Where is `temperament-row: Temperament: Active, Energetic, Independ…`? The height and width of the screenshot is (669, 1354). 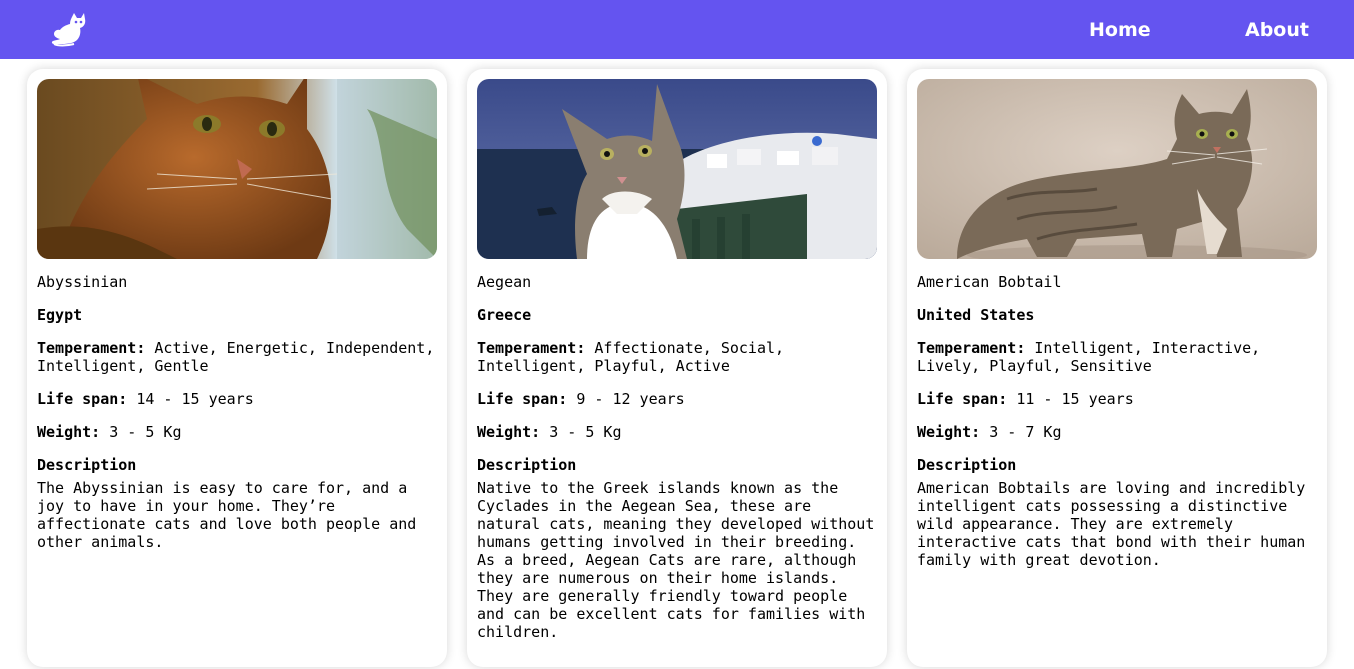 temperament-row: Temperament: Active, Energetic, Independ… is located at coordinates (237, 357).